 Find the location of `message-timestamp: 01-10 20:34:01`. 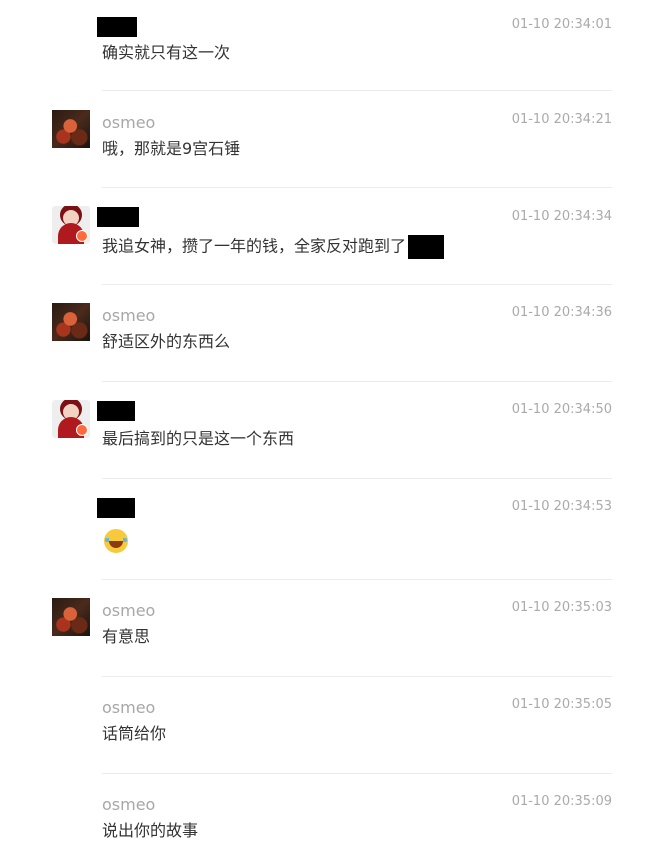

message-timestamp: 01-10 20:34:01 is located at coordinates (561, 24).